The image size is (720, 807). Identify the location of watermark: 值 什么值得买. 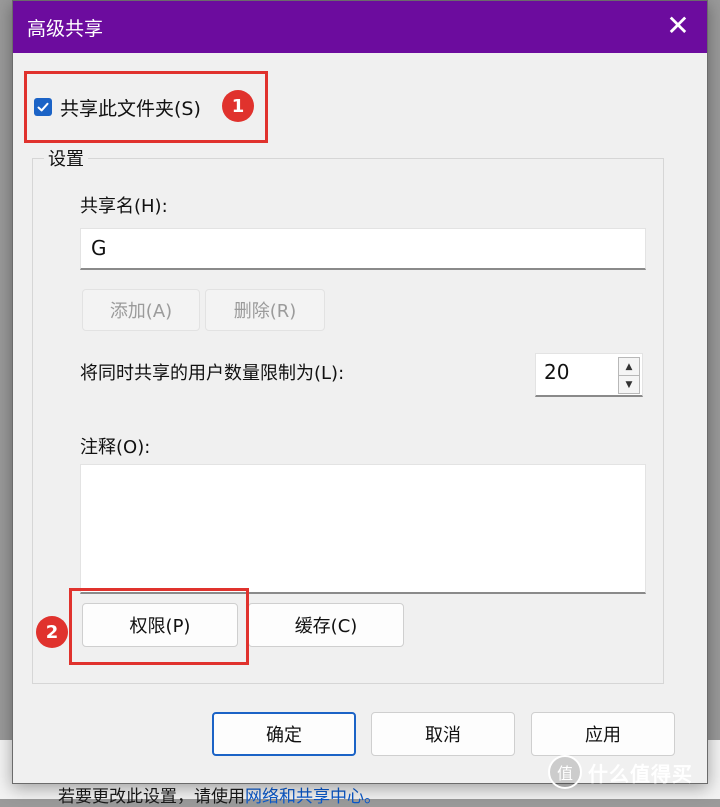
(633, 772).